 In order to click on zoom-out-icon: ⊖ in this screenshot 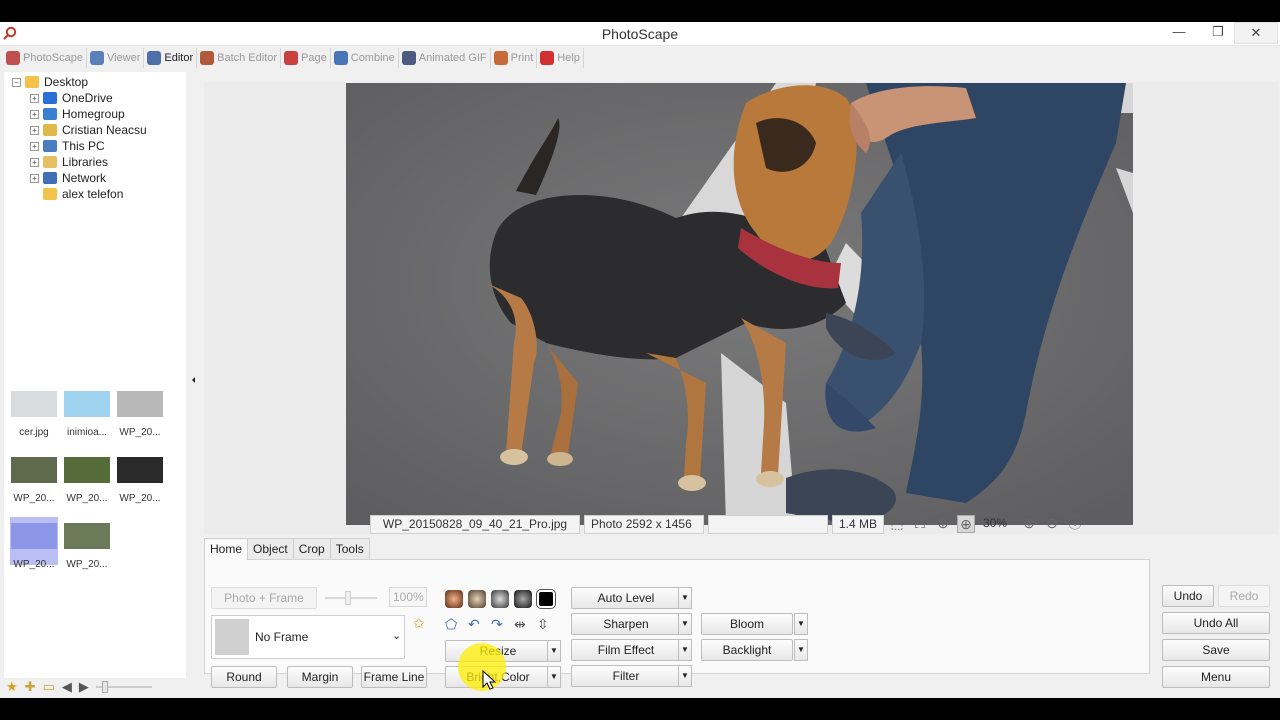, I will do `click(1052, 524)`.